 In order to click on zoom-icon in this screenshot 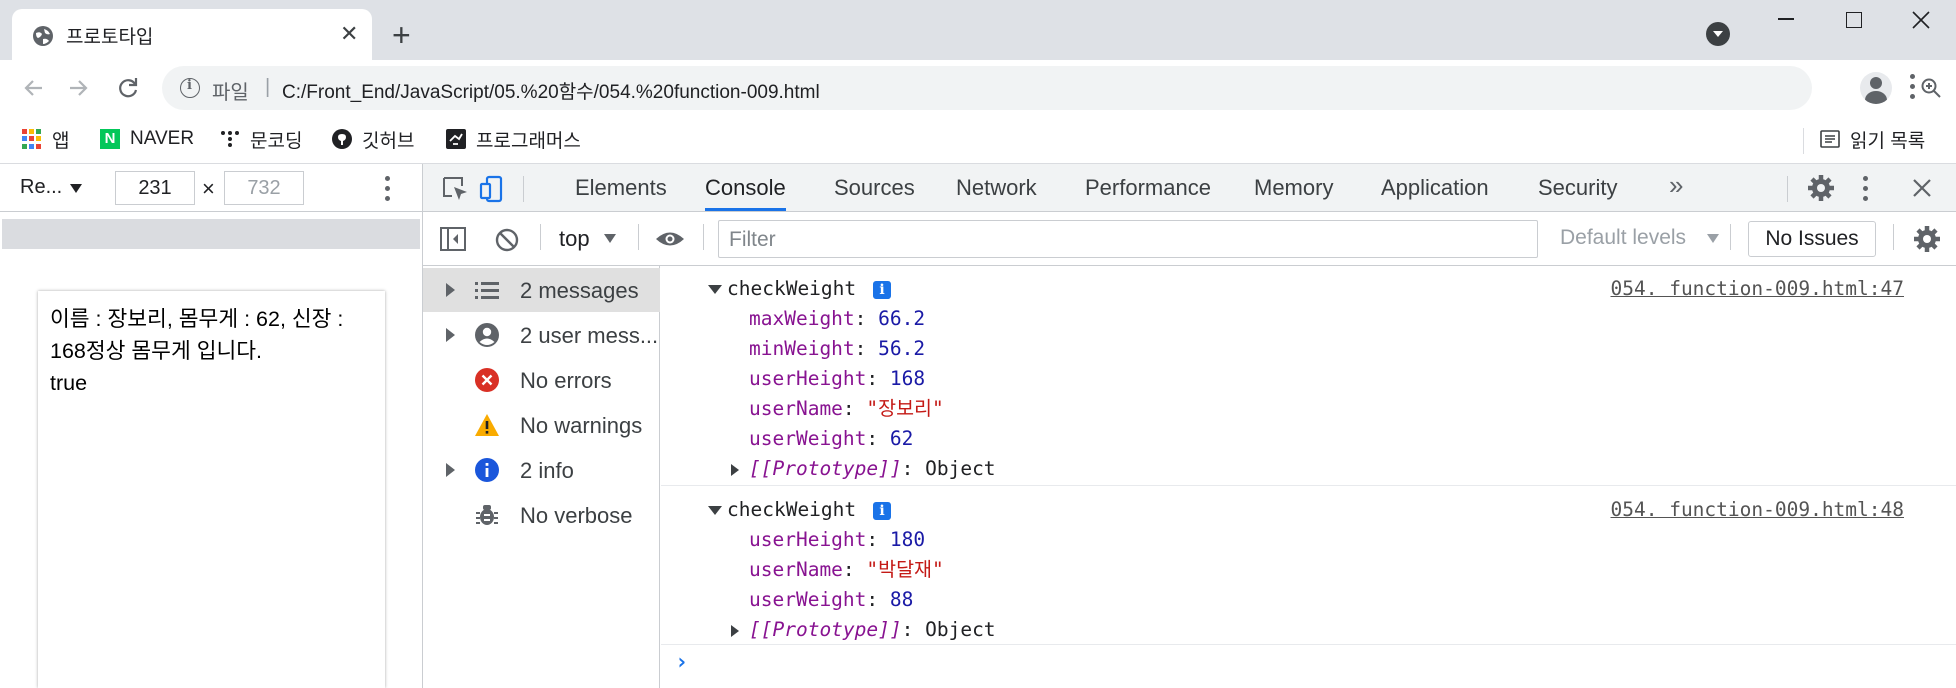, I will do `click(1931, 88)`.